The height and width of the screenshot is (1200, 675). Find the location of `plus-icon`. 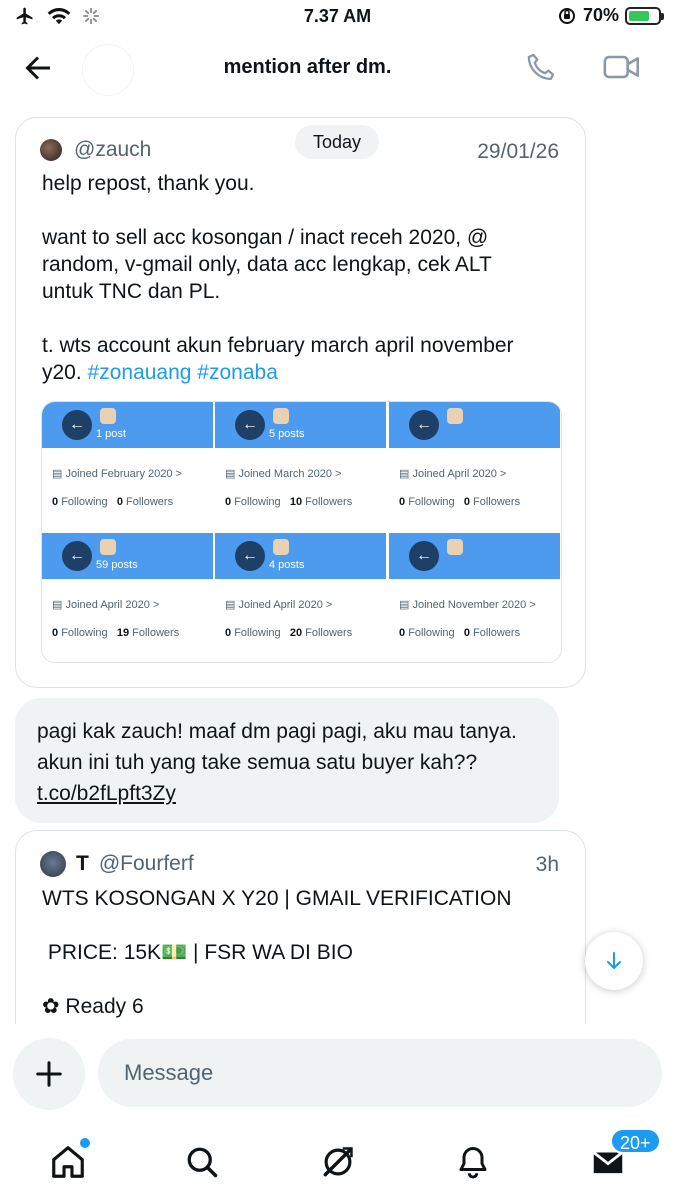

plus-icon is located at coordinates (49, 1074).